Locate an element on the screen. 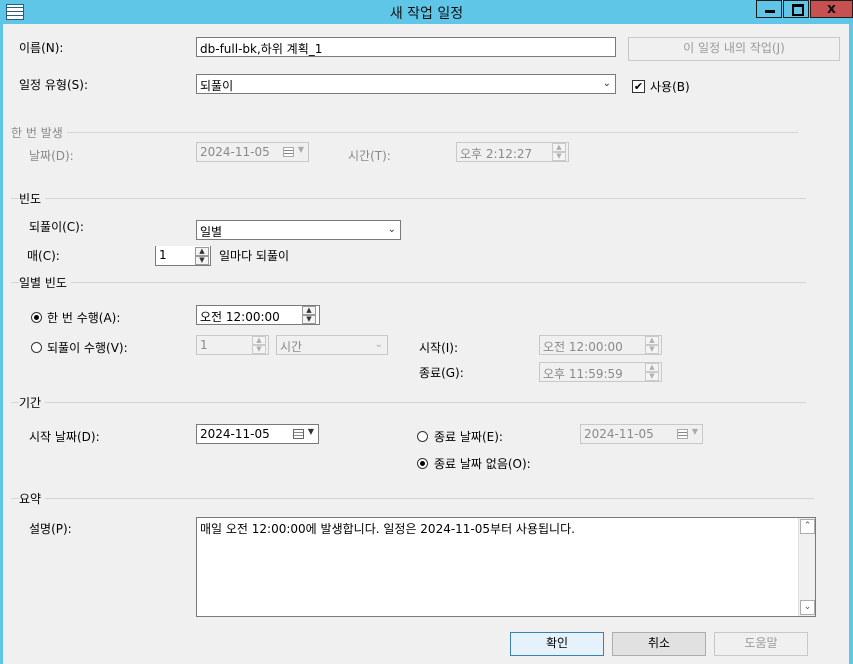  occurs-every-unit-select: 시간 ⌄ is located at coordinates (332, 345).